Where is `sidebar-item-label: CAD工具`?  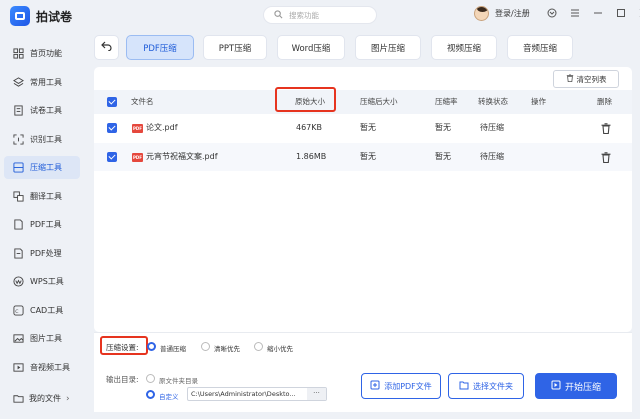
sidebar-item-label: CAD工具 is located at coordinates (47, 310).